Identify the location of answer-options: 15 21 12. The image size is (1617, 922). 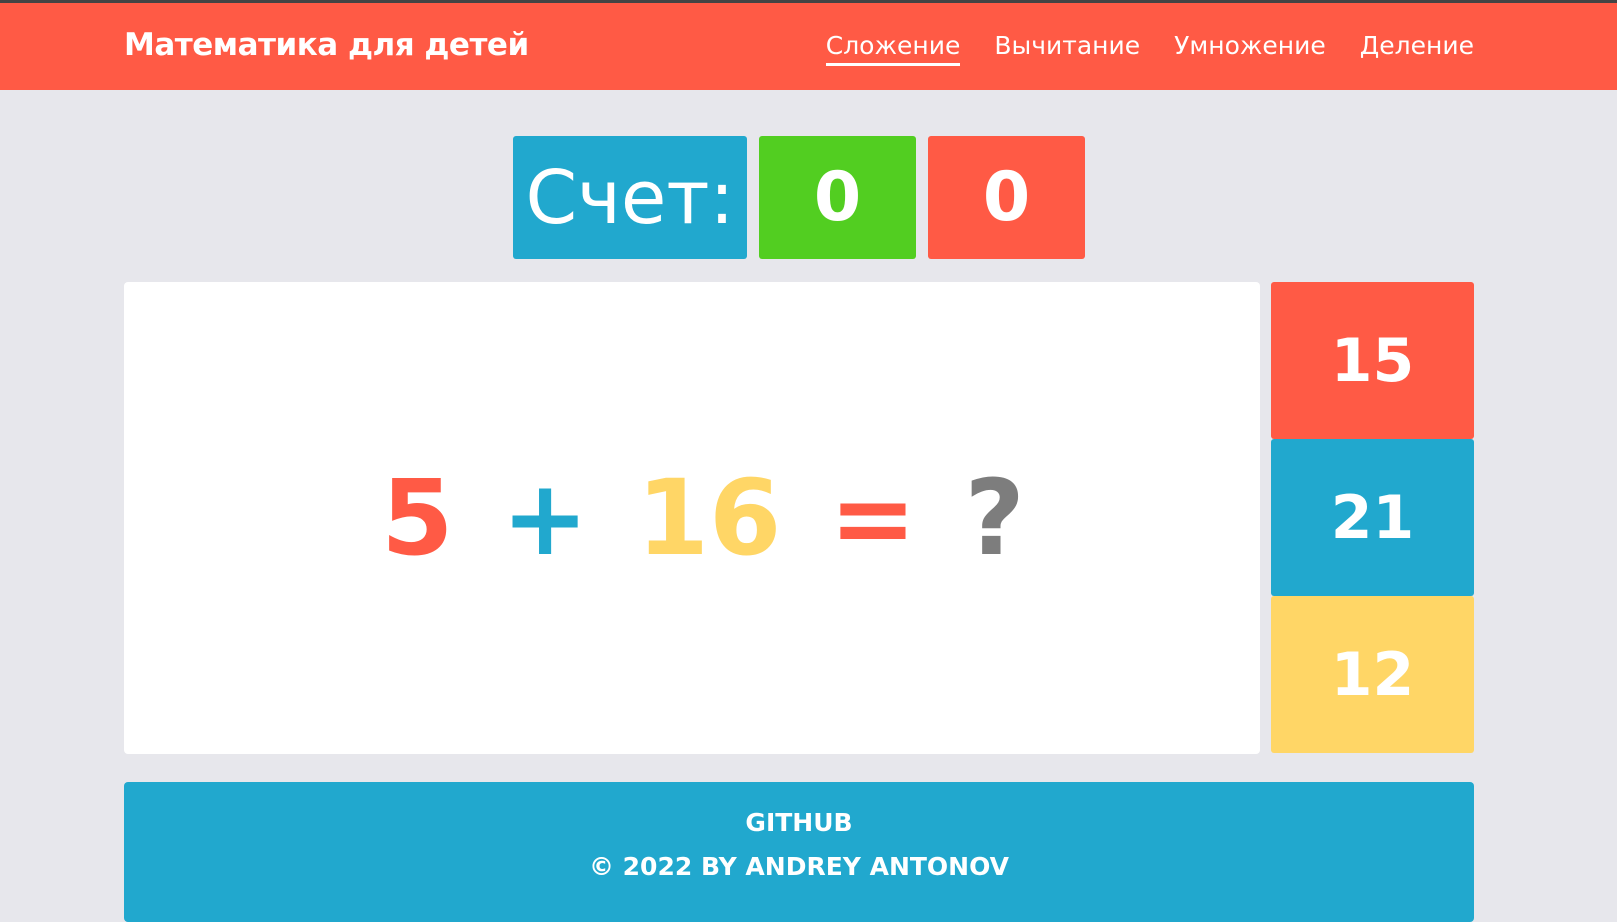
(1372, 517).